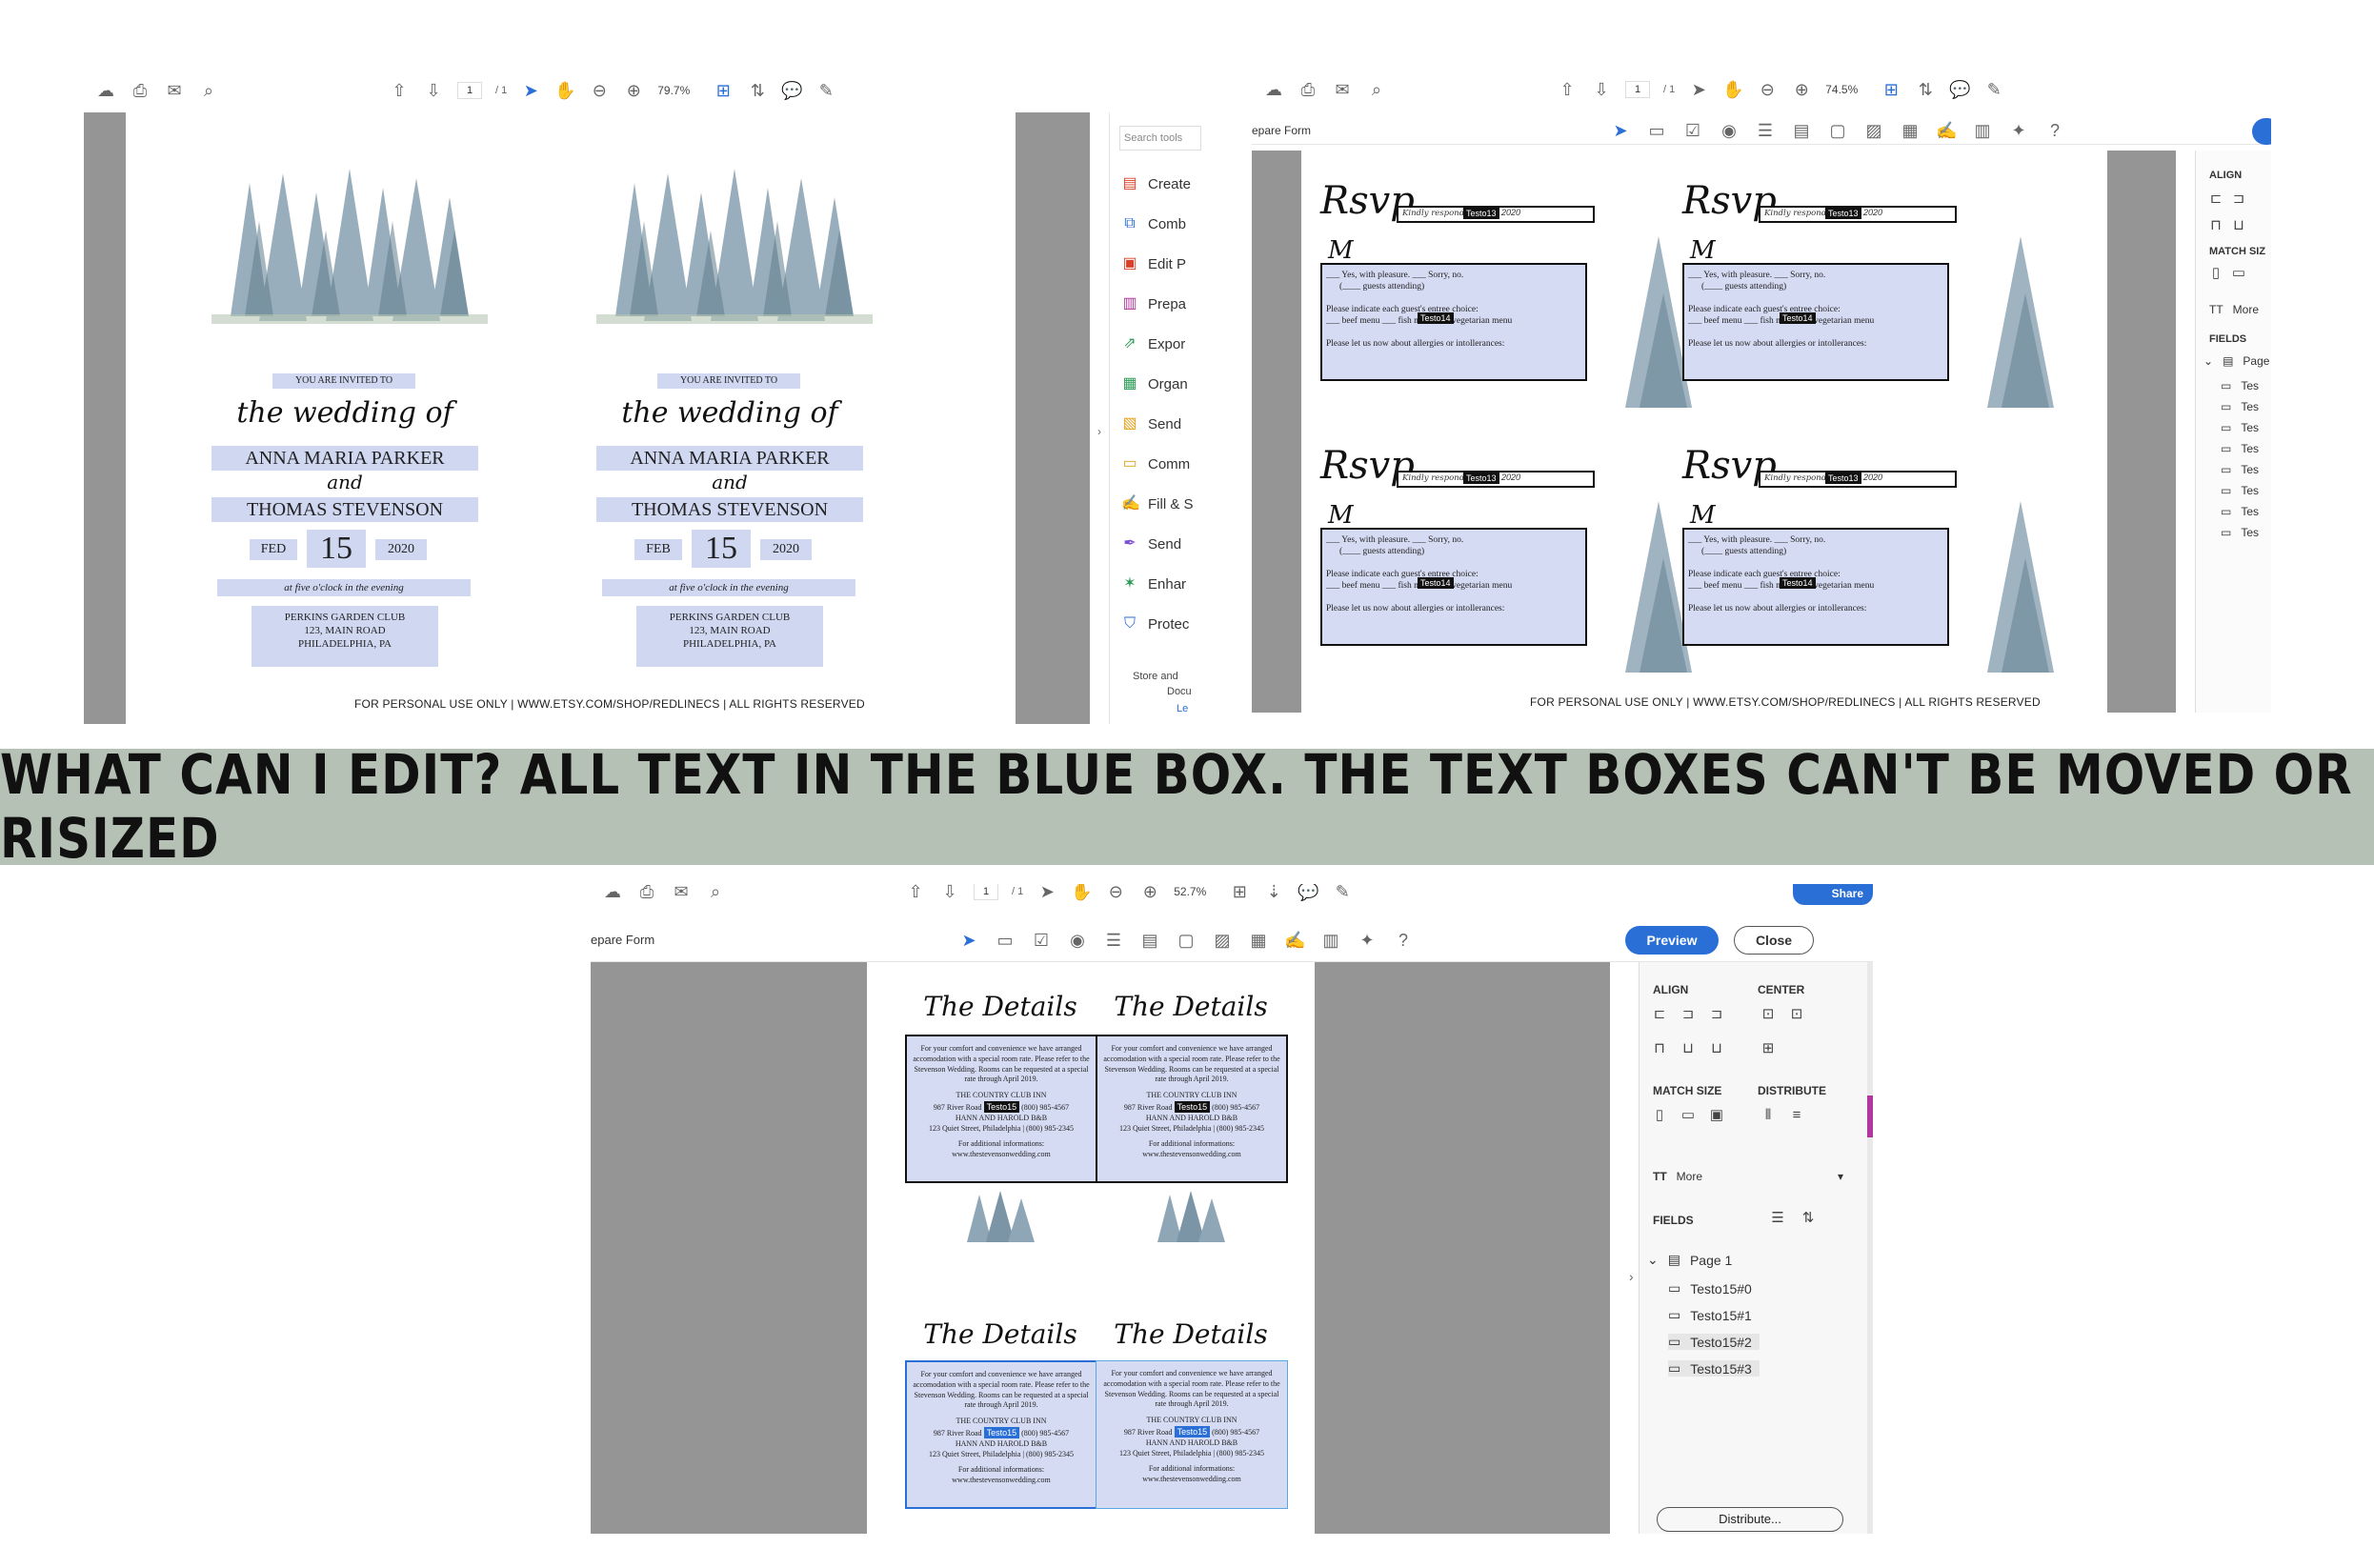 The width and height of the screenshot is (2374, 1568). What do you see at coordinates (1153, 303) in the screenshot?
I see `tool-prepare: ▥ Prepa` at bounding box center [1153, 303].